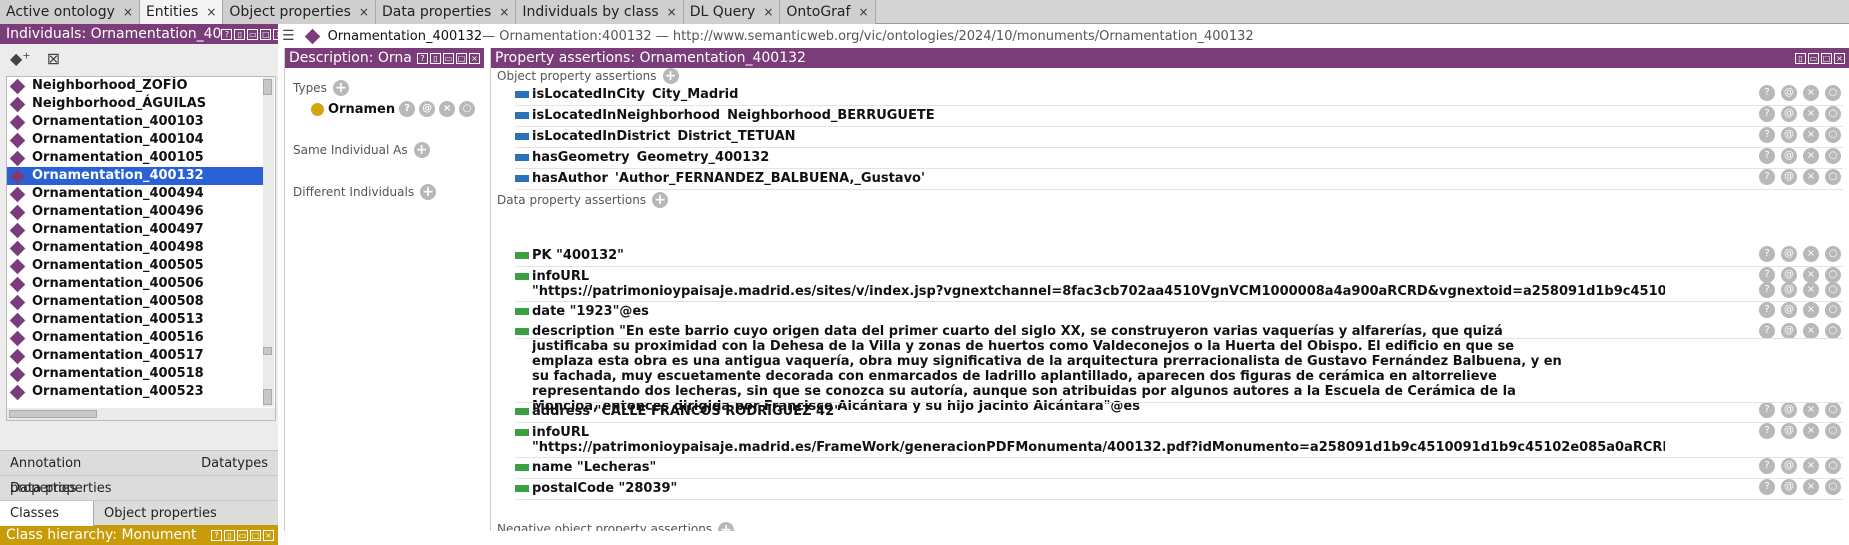  I want to click on vertical-scrollbar, so click(268, 242).